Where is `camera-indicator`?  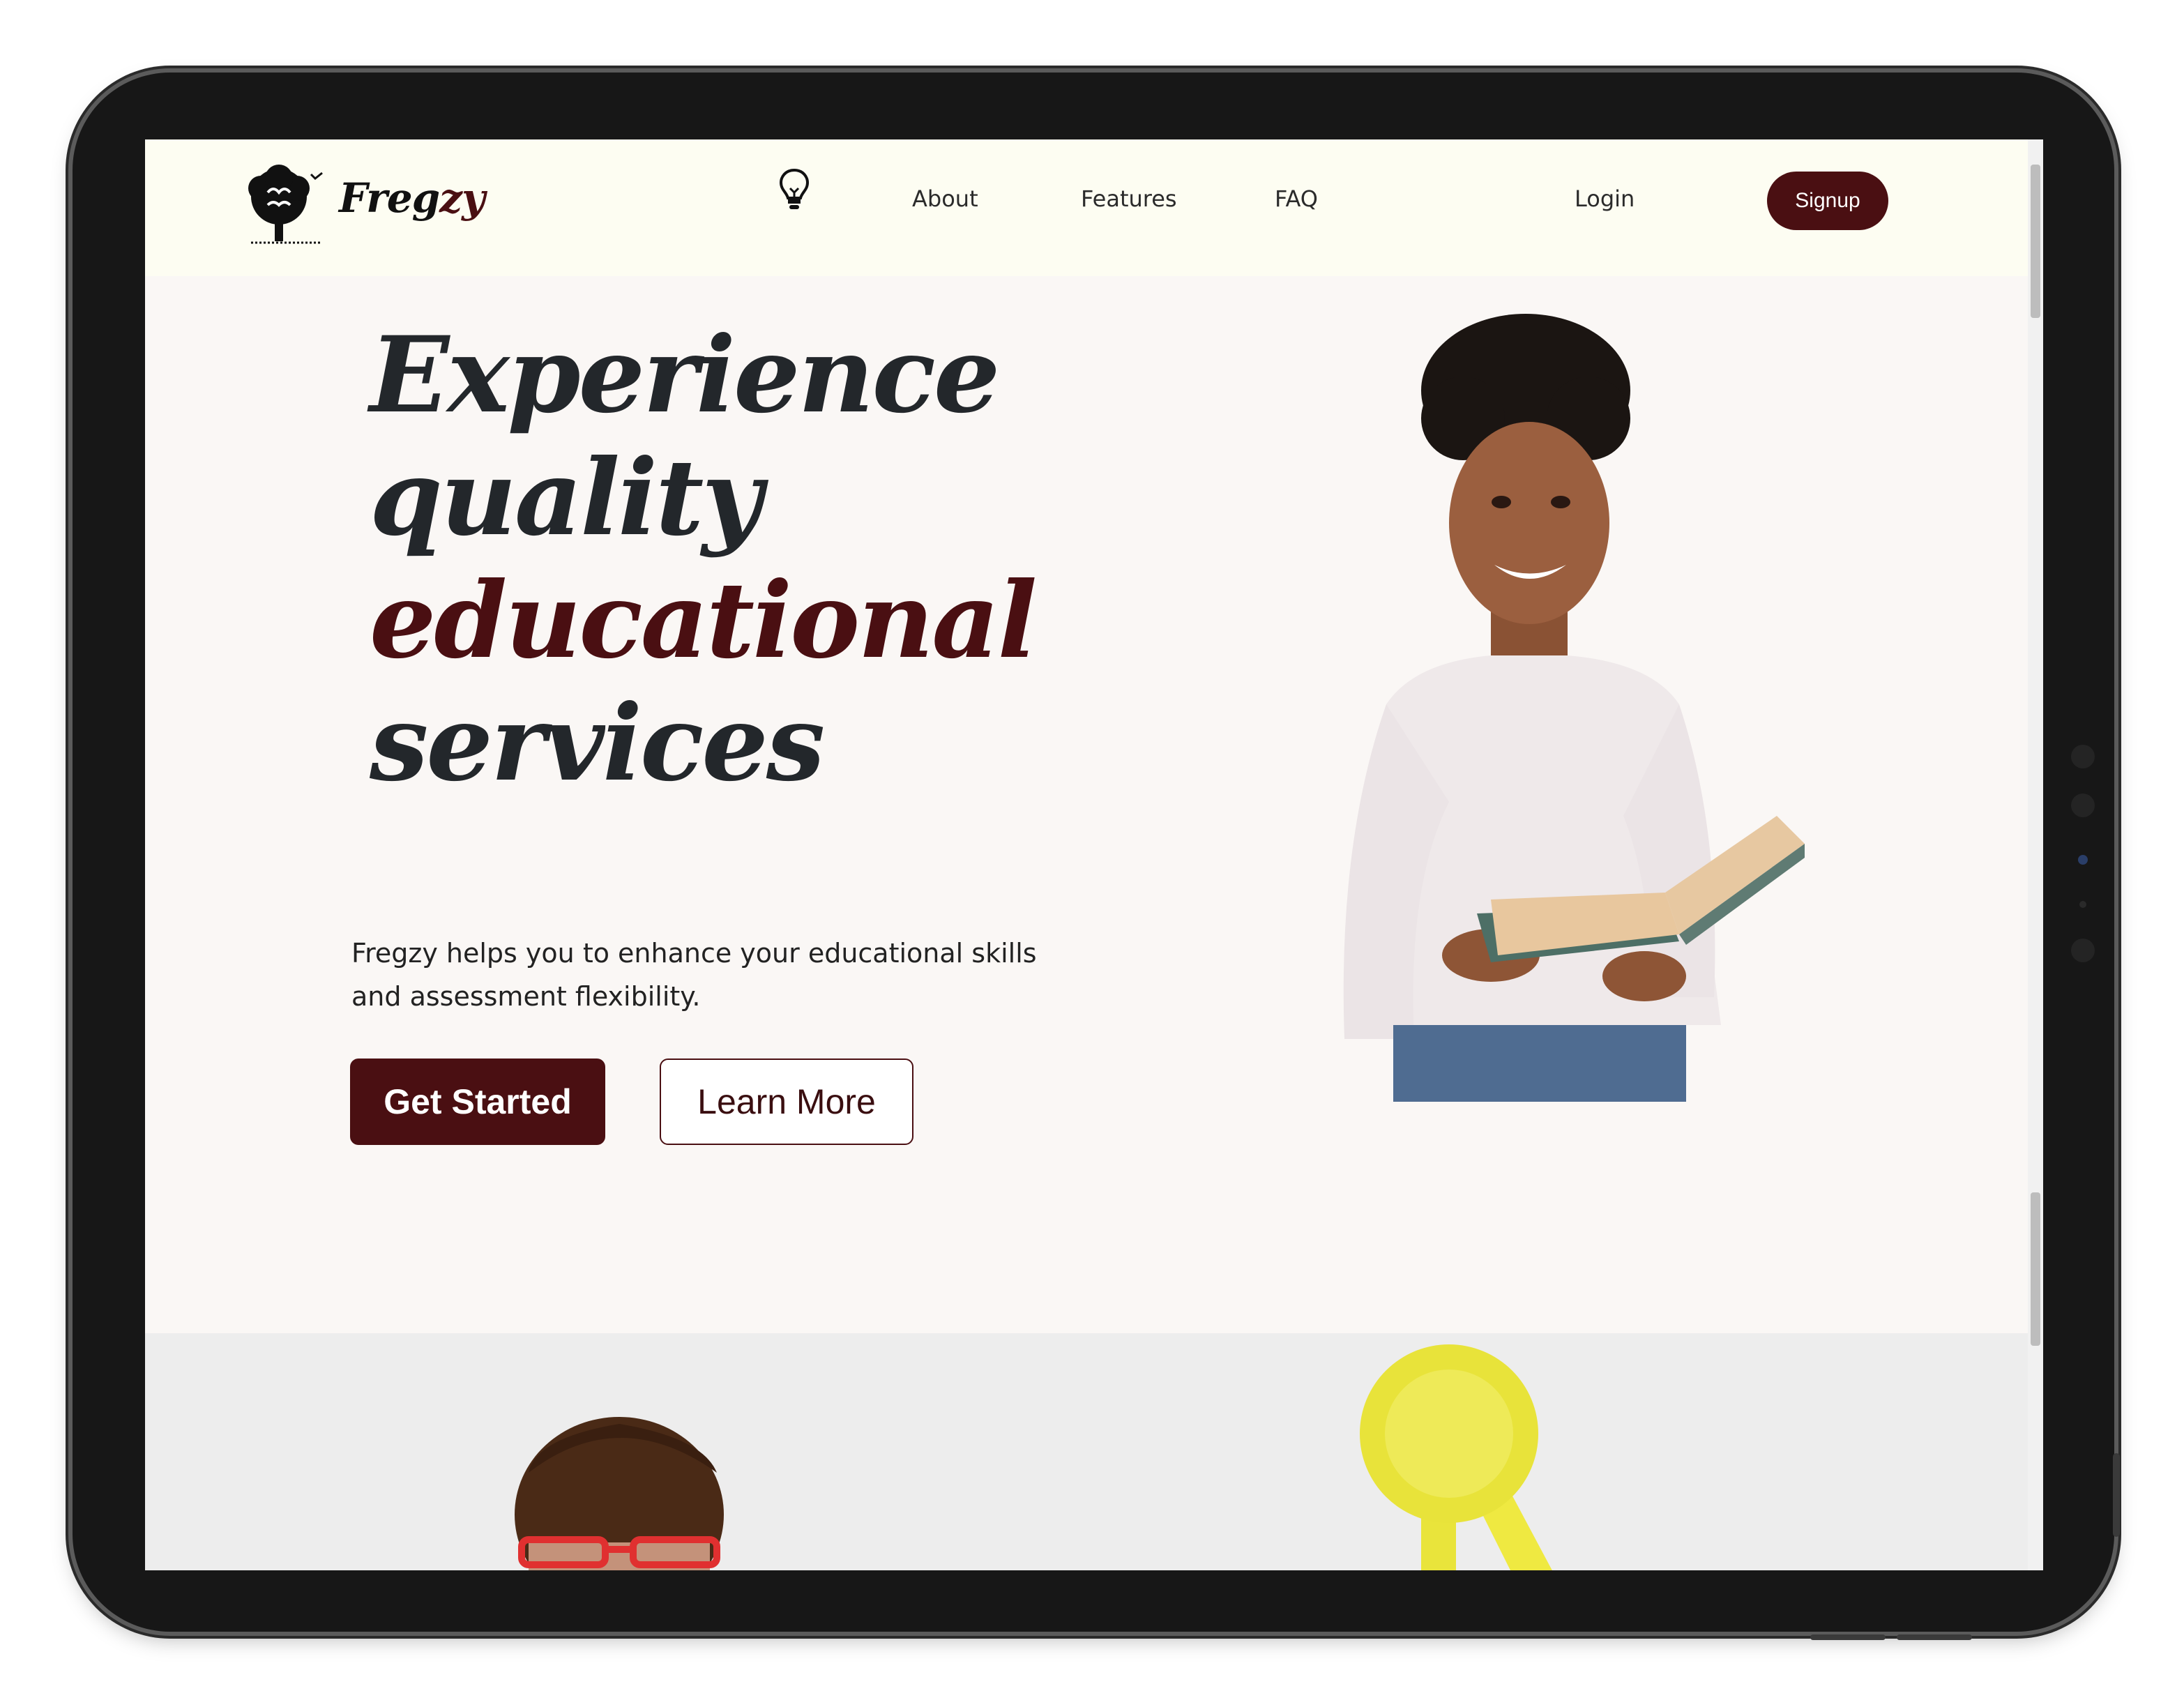
camera-indicator is located at coordinates (2083, 860).